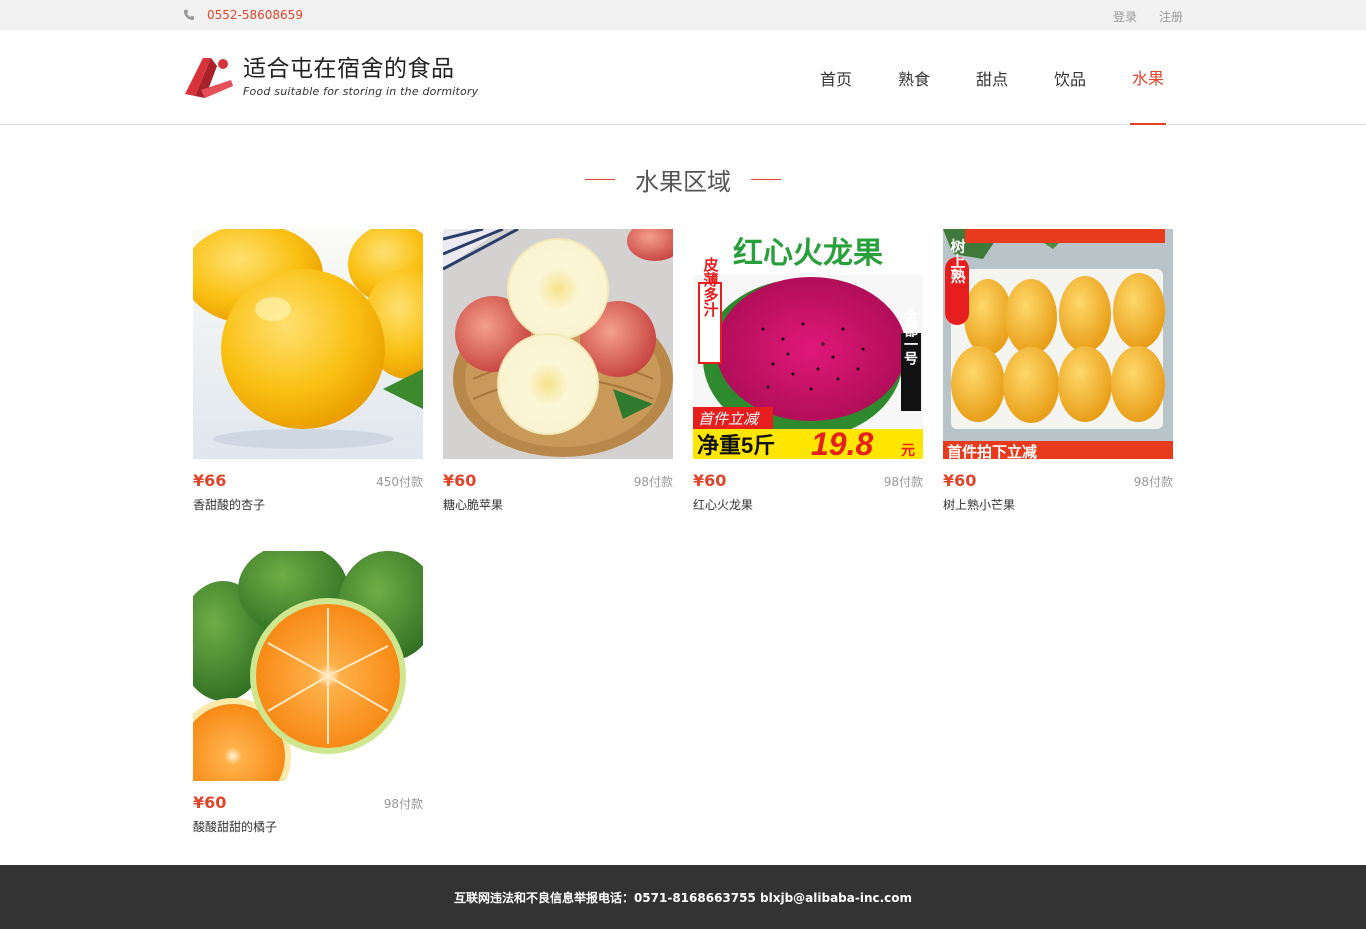  I want to click on mango-tag: 树上熟, so click(957, 261).